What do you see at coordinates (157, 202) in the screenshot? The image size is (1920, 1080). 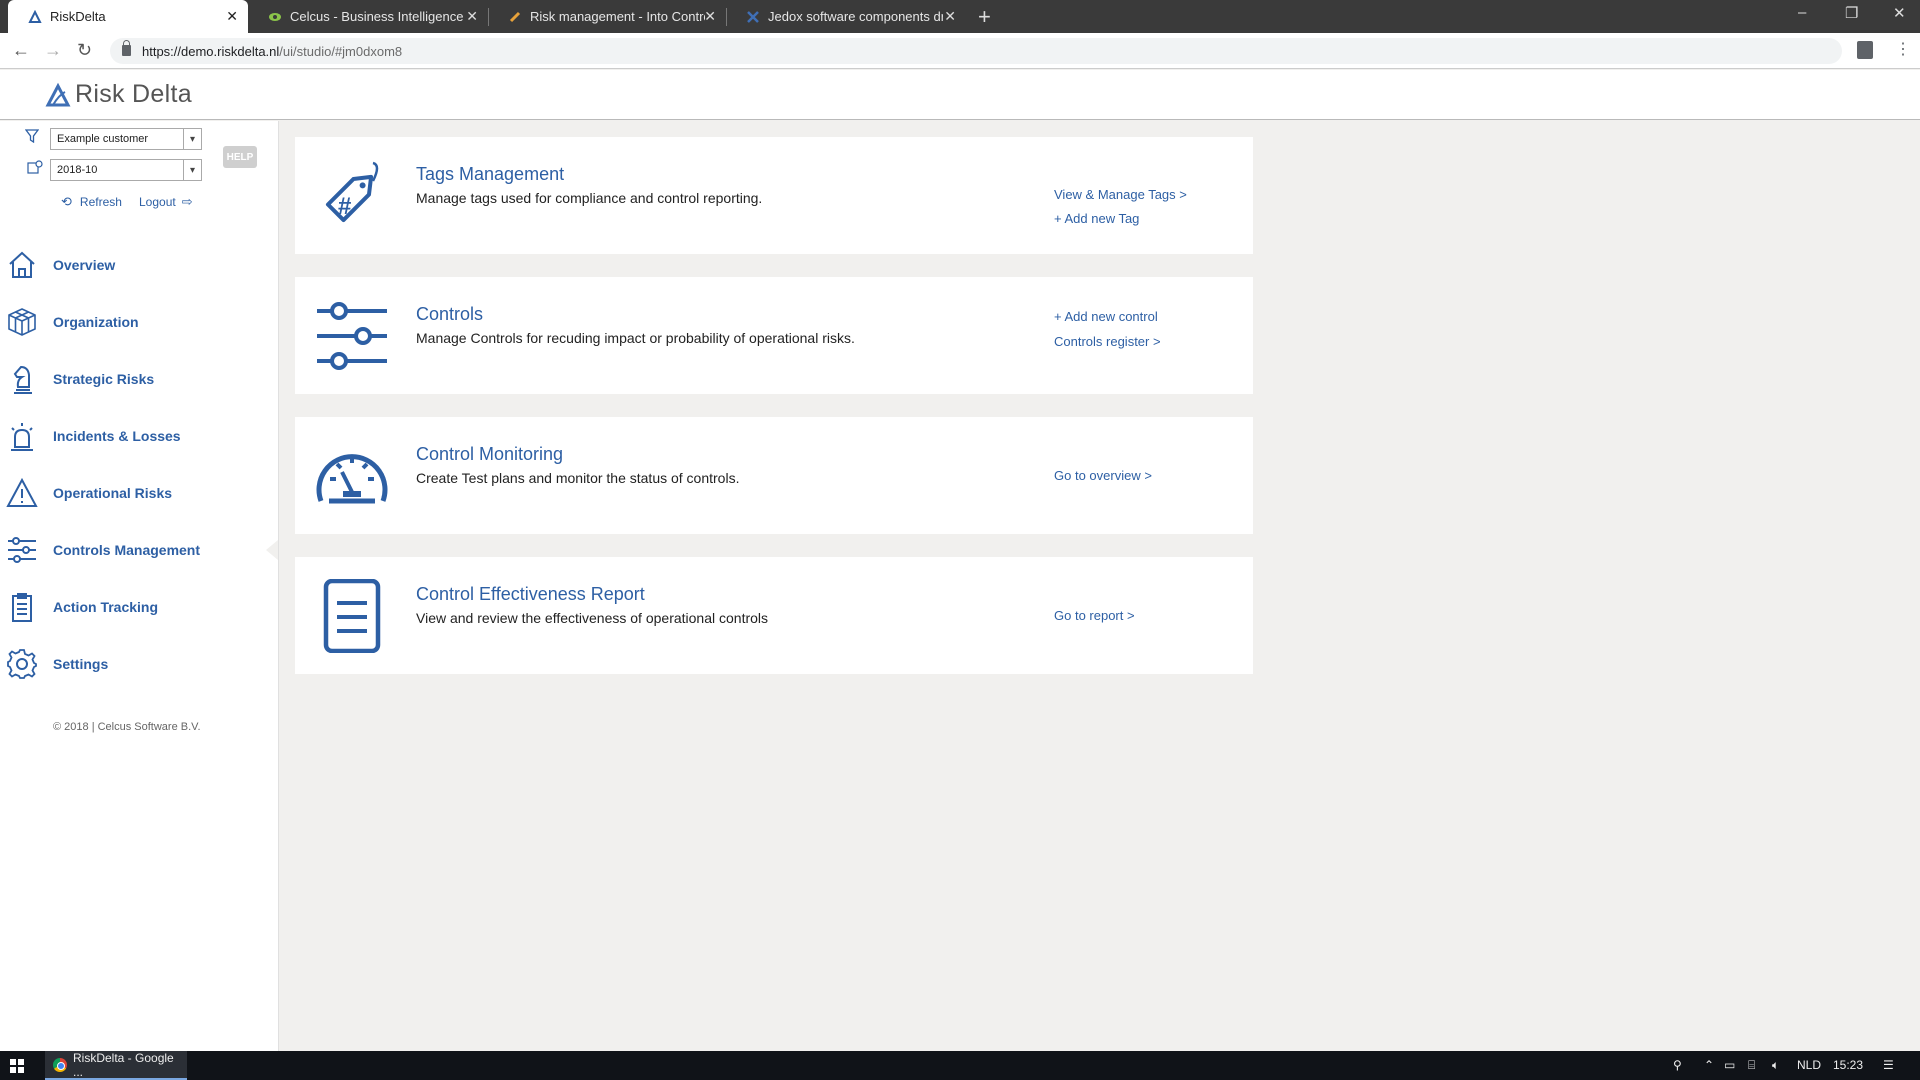 I see `logout-label: Logout` at bounding box center [157, 202].